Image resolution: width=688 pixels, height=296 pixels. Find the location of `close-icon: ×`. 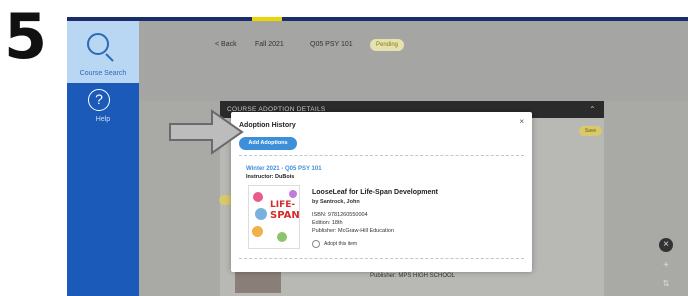

close-icon: × is located at coordinates (521, 121).